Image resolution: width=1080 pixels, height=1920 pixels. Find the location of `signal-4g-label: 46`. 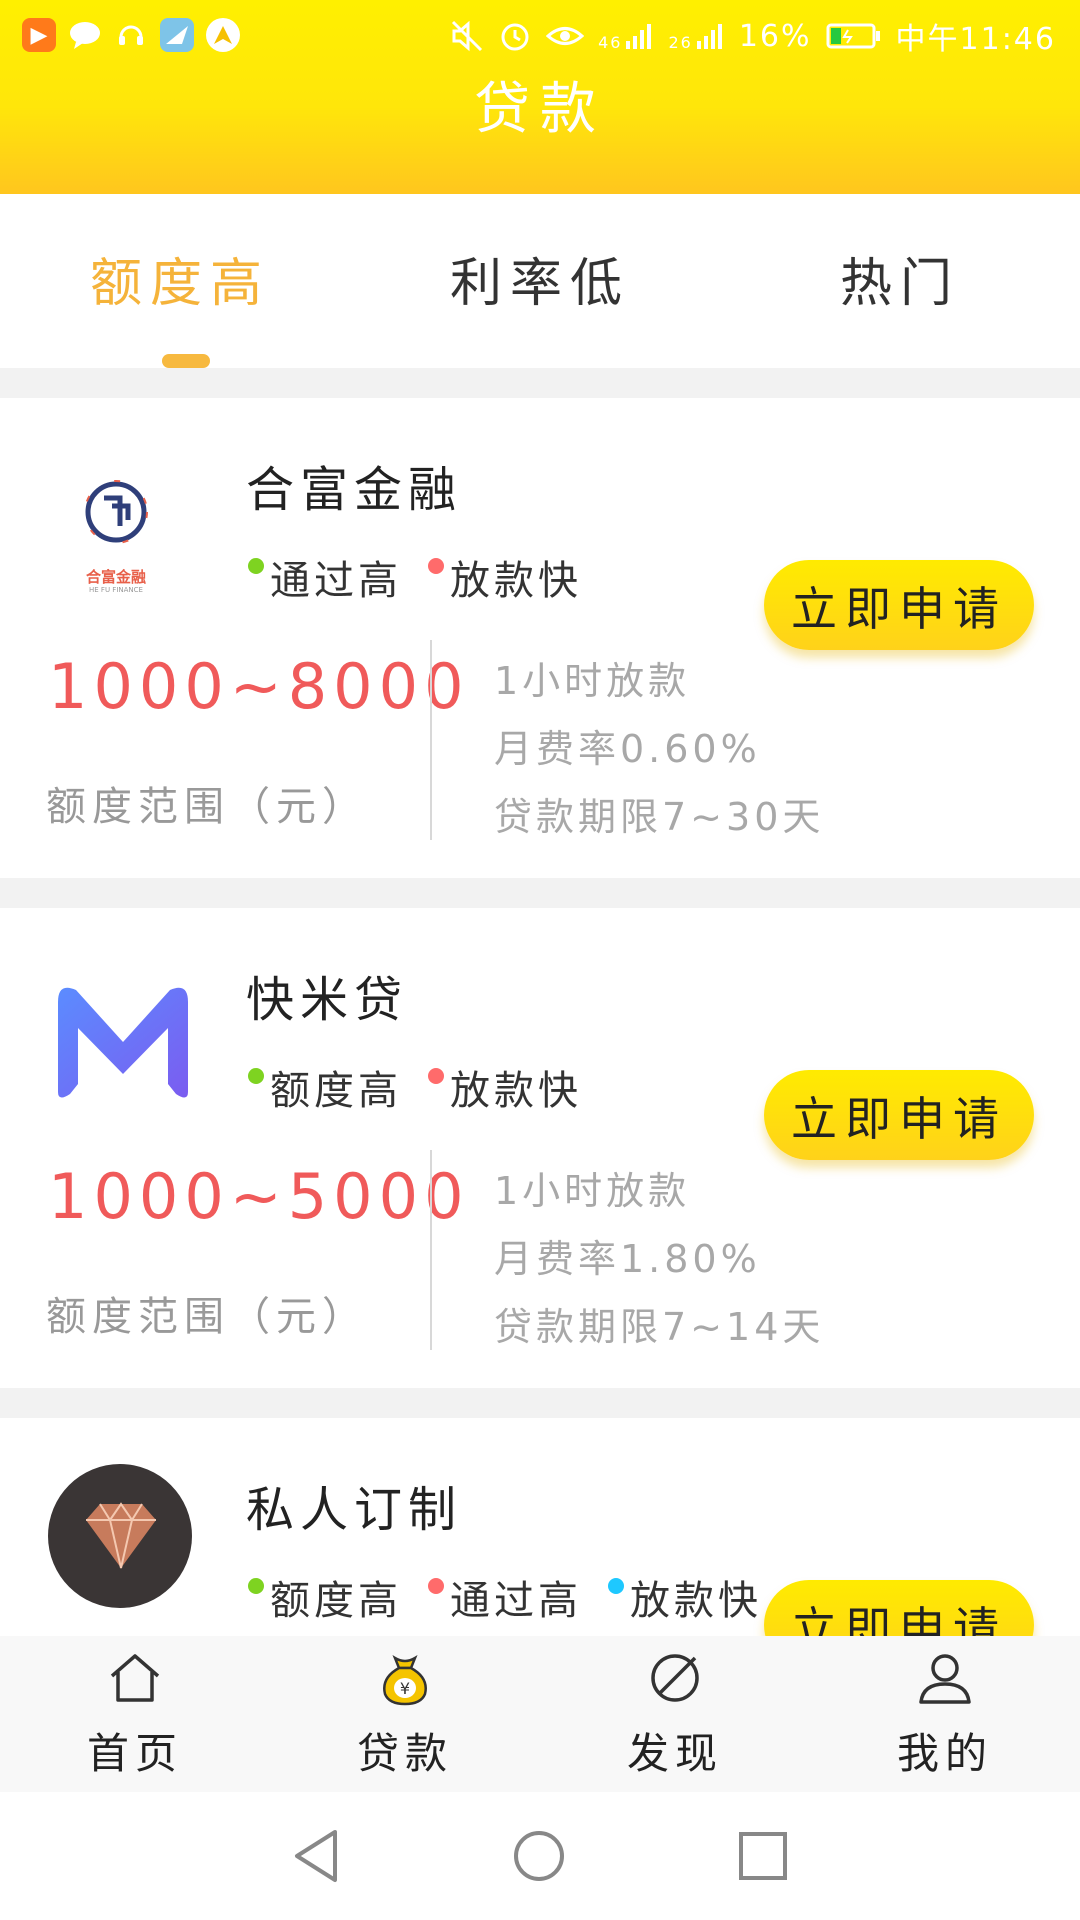

signal-4g-label: 46 is located at coordinates (610, 42).